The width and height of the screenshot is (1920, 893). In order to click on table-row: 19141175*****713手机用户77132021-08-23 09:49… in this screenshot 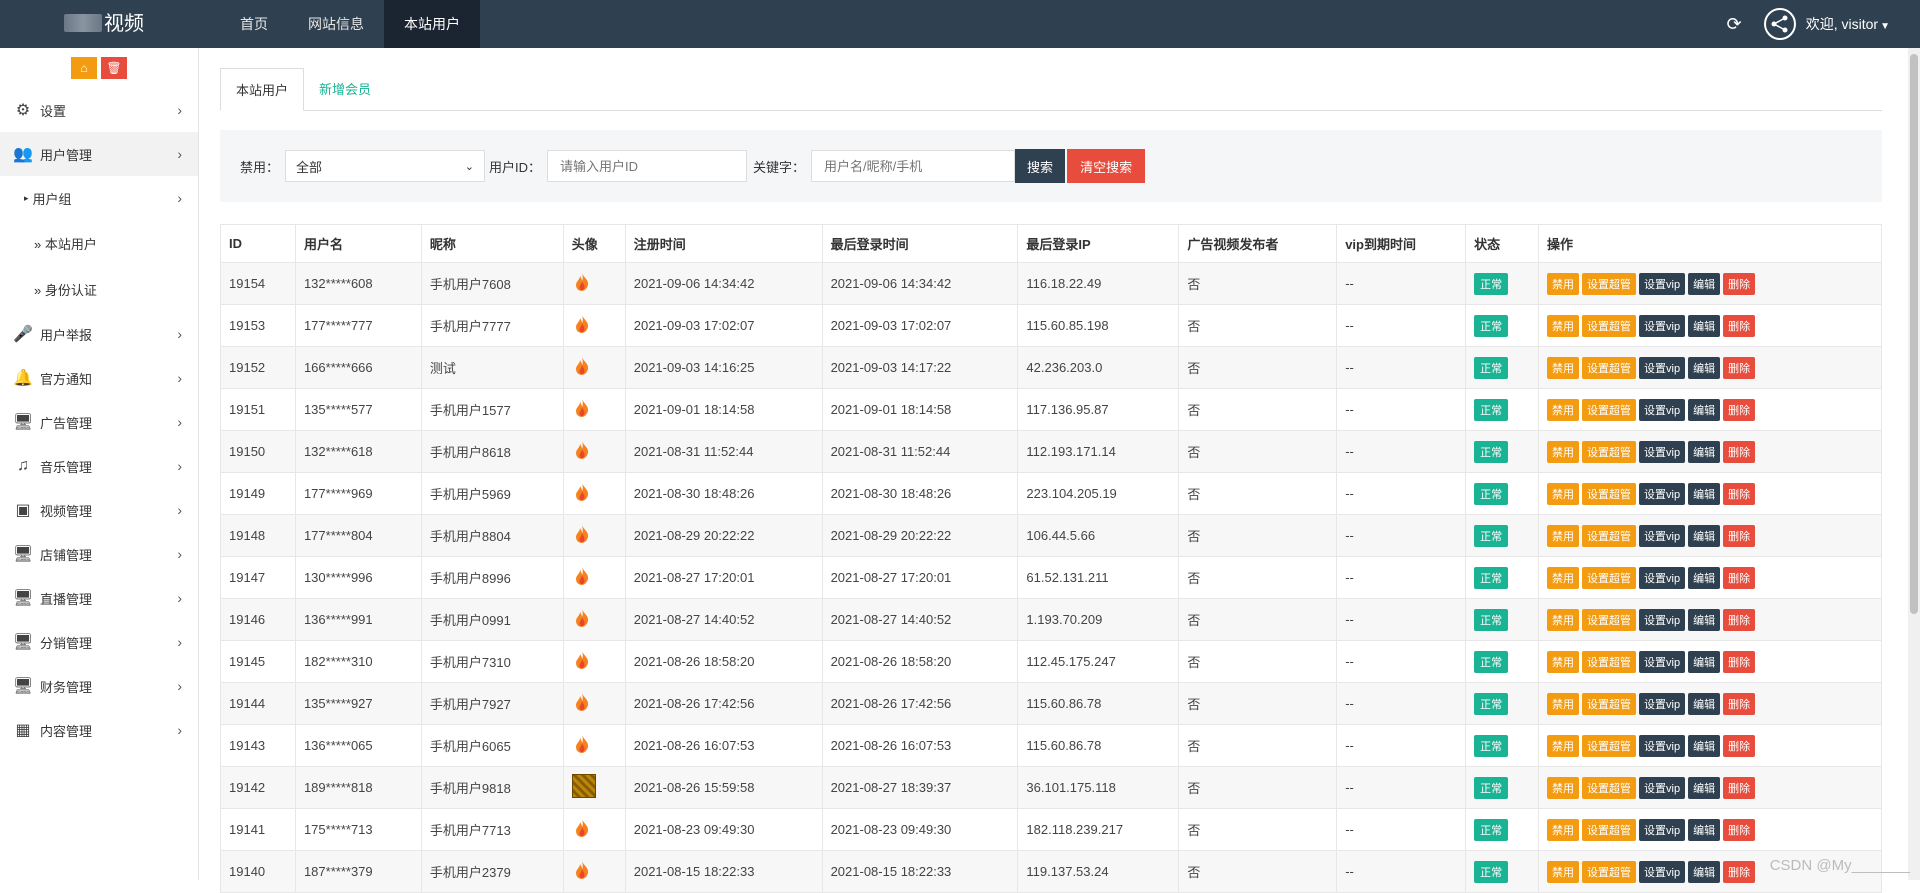, I will do `click(1051, 830)`.